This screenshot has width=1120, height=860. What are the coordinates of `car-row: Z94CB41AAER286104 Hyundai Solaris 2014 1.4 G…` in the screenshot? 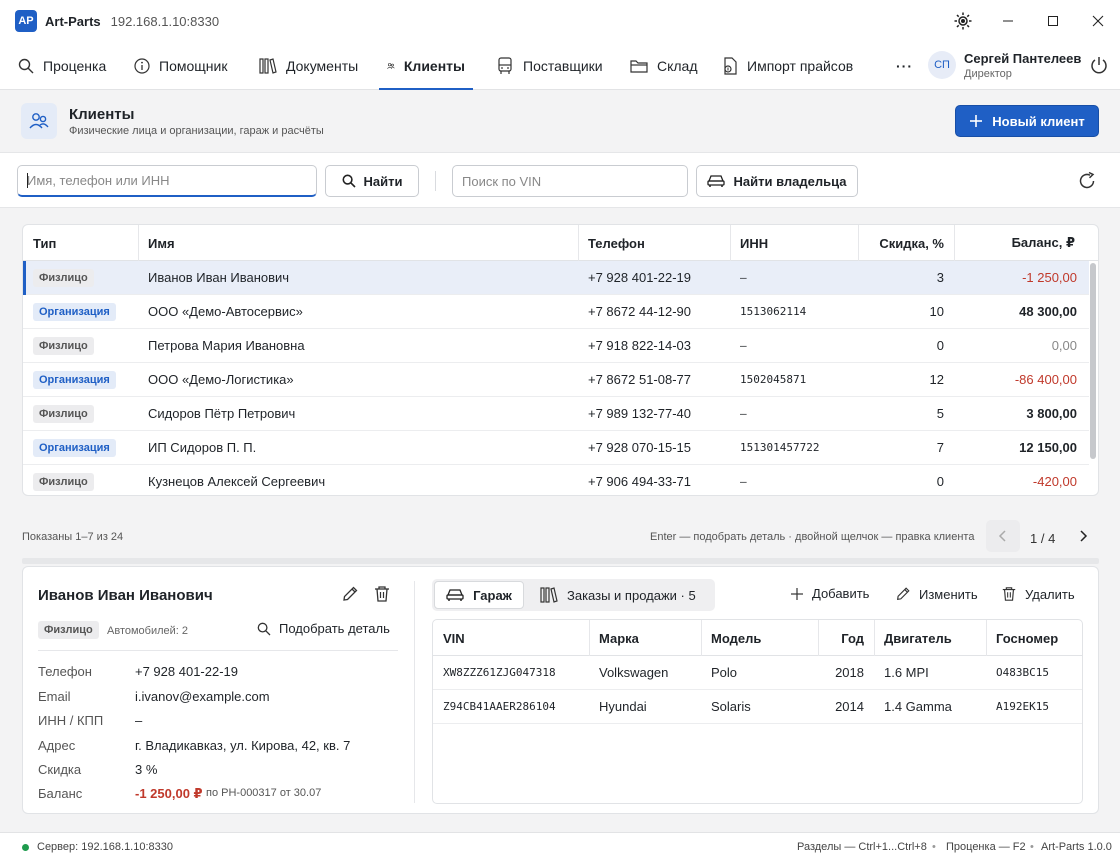 It's located at (757, 707).